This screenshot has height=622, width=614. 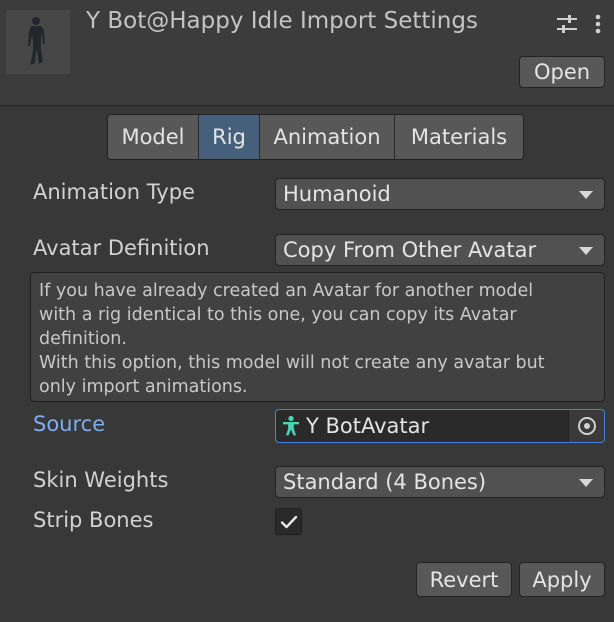 What do you see at coordinates (562, 72) in the screenshot?
I see `open-button: Open` at bounding box center [562, 72].